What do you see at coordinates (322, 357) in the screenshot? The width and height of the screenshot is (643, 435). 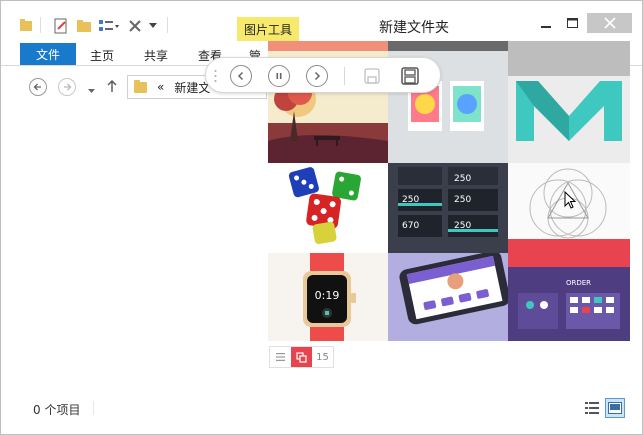 I see `image-count: 15` at bounding box center [322, 357].